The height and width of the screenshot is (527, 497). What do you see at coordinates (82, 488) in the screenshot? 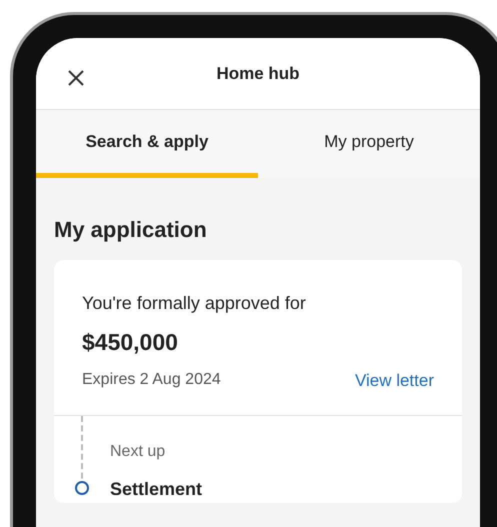
I see `timeline-node-icon` at bounding box center [82, 488].